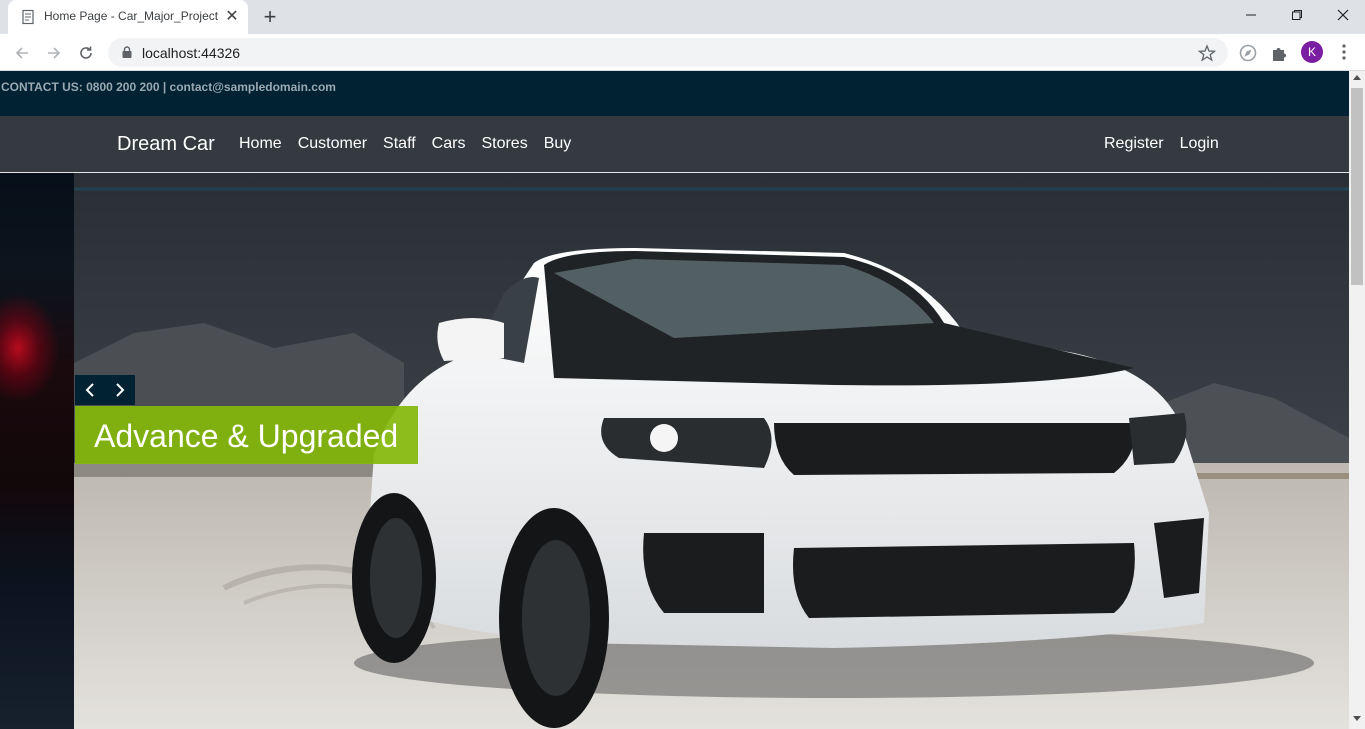  What do you see at coordinates (332, 144) in the screenshot?
I see `nav-customer: Customer` at bounding box center [332, 144].